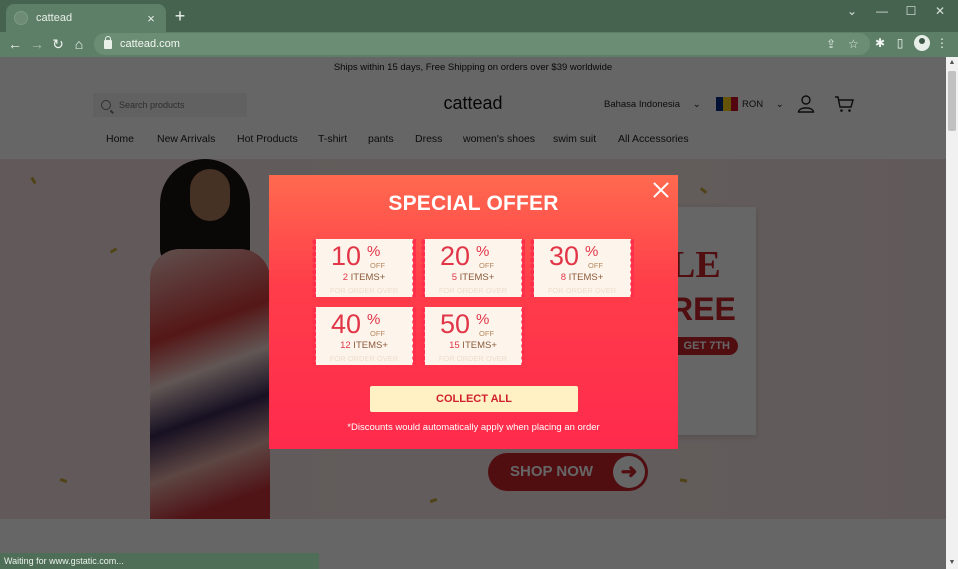  I want to click on coupon-percent: 50, so click(454, 324).